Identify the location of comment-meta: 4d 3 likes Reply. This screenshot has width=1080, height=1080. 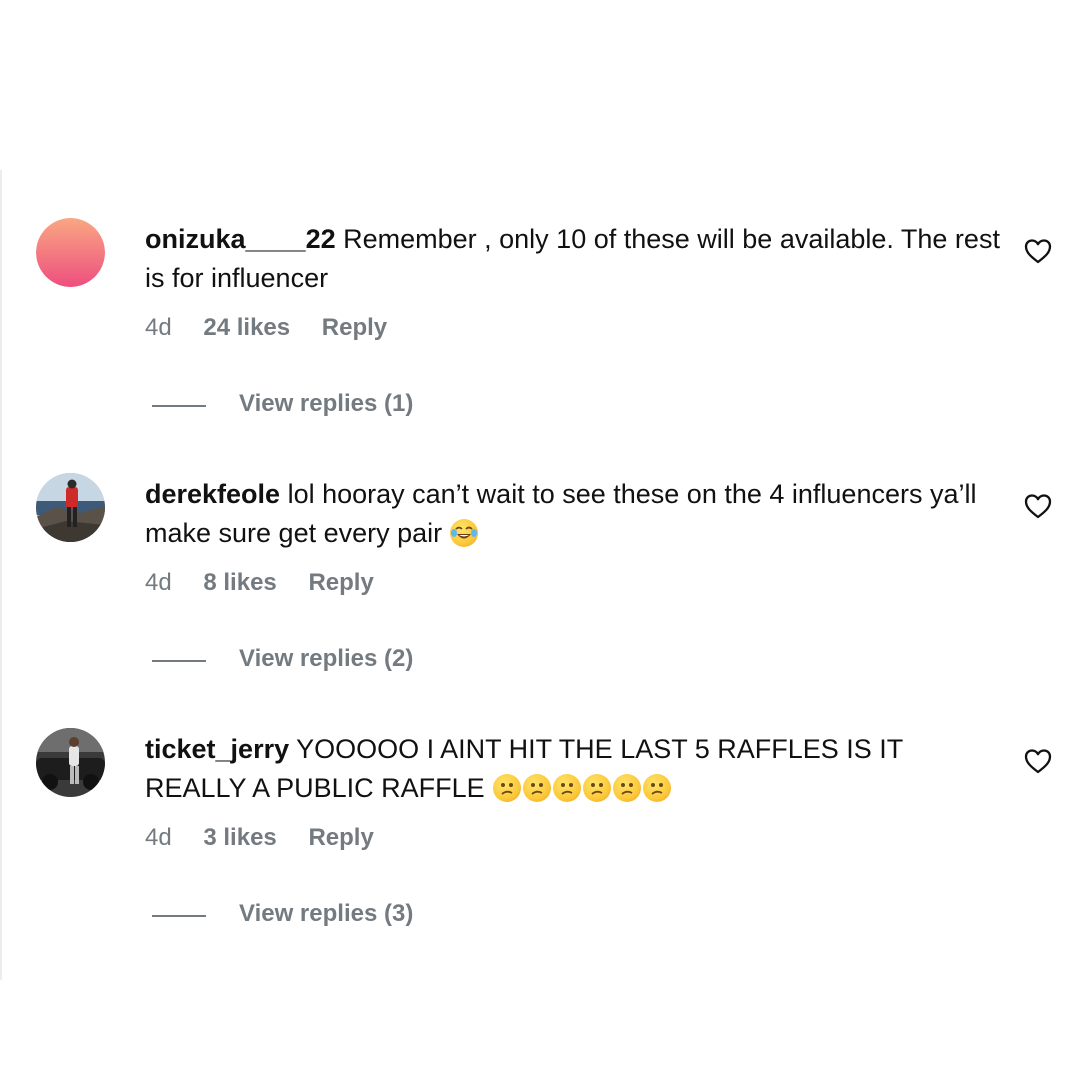
(259, 838).